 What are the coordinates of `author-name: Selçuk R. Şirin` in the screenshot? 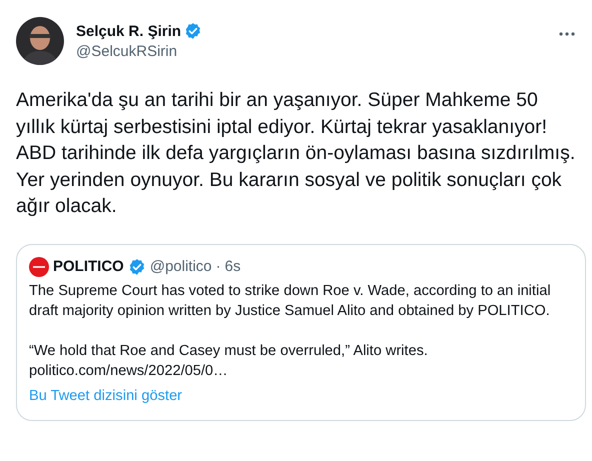 It's located at (129, 31).